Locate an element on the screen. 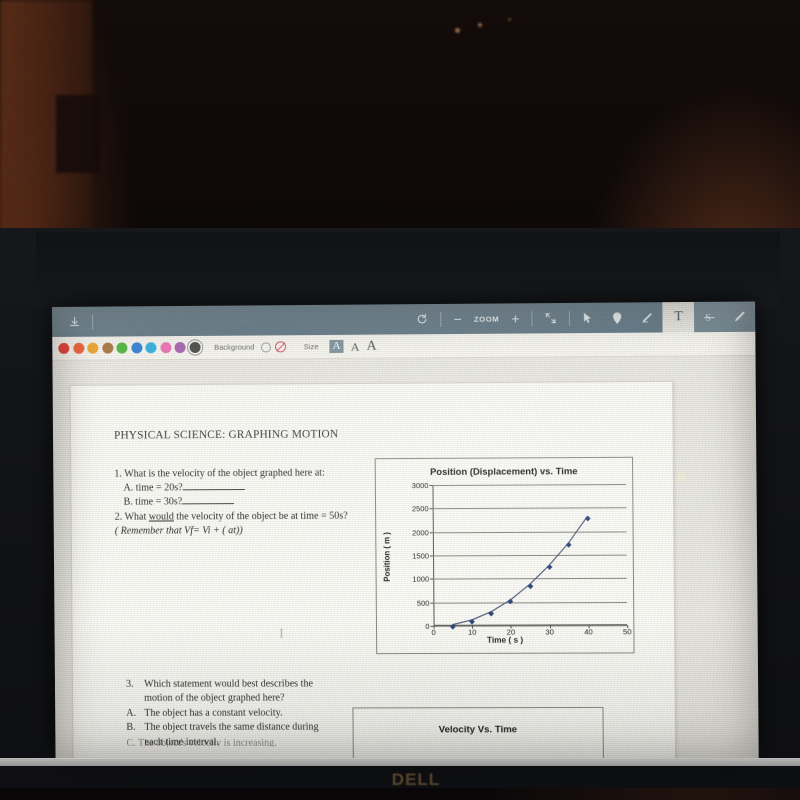 The width and height of the screenshot is (800, 800). page-title: PHYSICAL SCIENCE: GRAPHING MOTION is located at coordinates (226, 435).